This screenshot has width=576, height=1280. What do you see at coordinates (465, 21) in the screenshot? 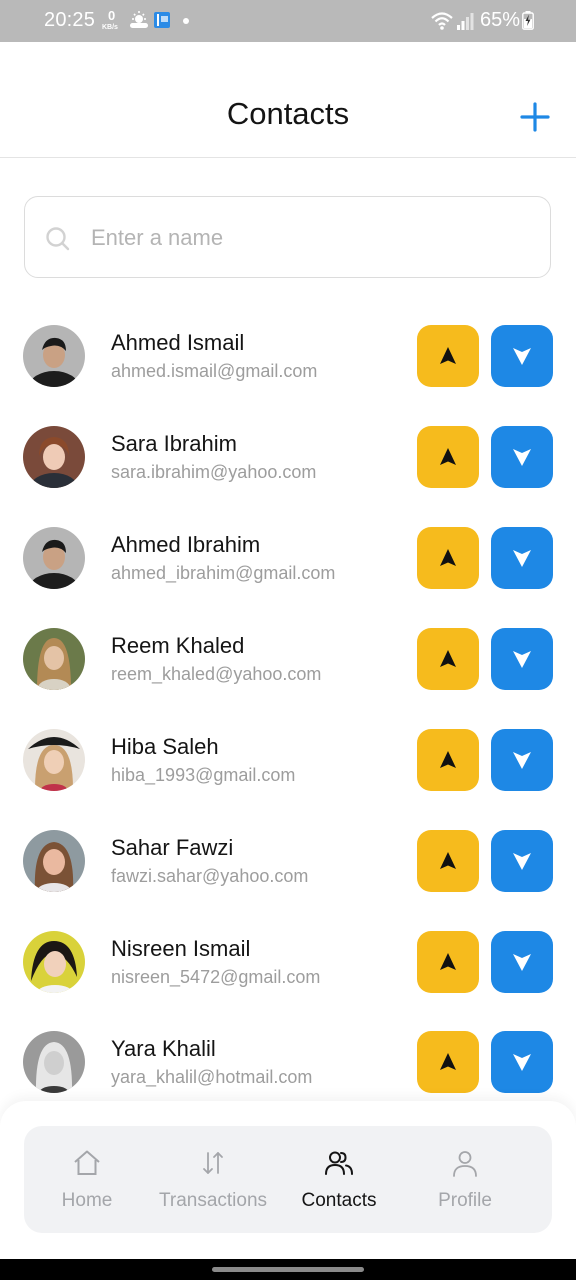
I see `signal-icon` at bounding box center [465, 21].